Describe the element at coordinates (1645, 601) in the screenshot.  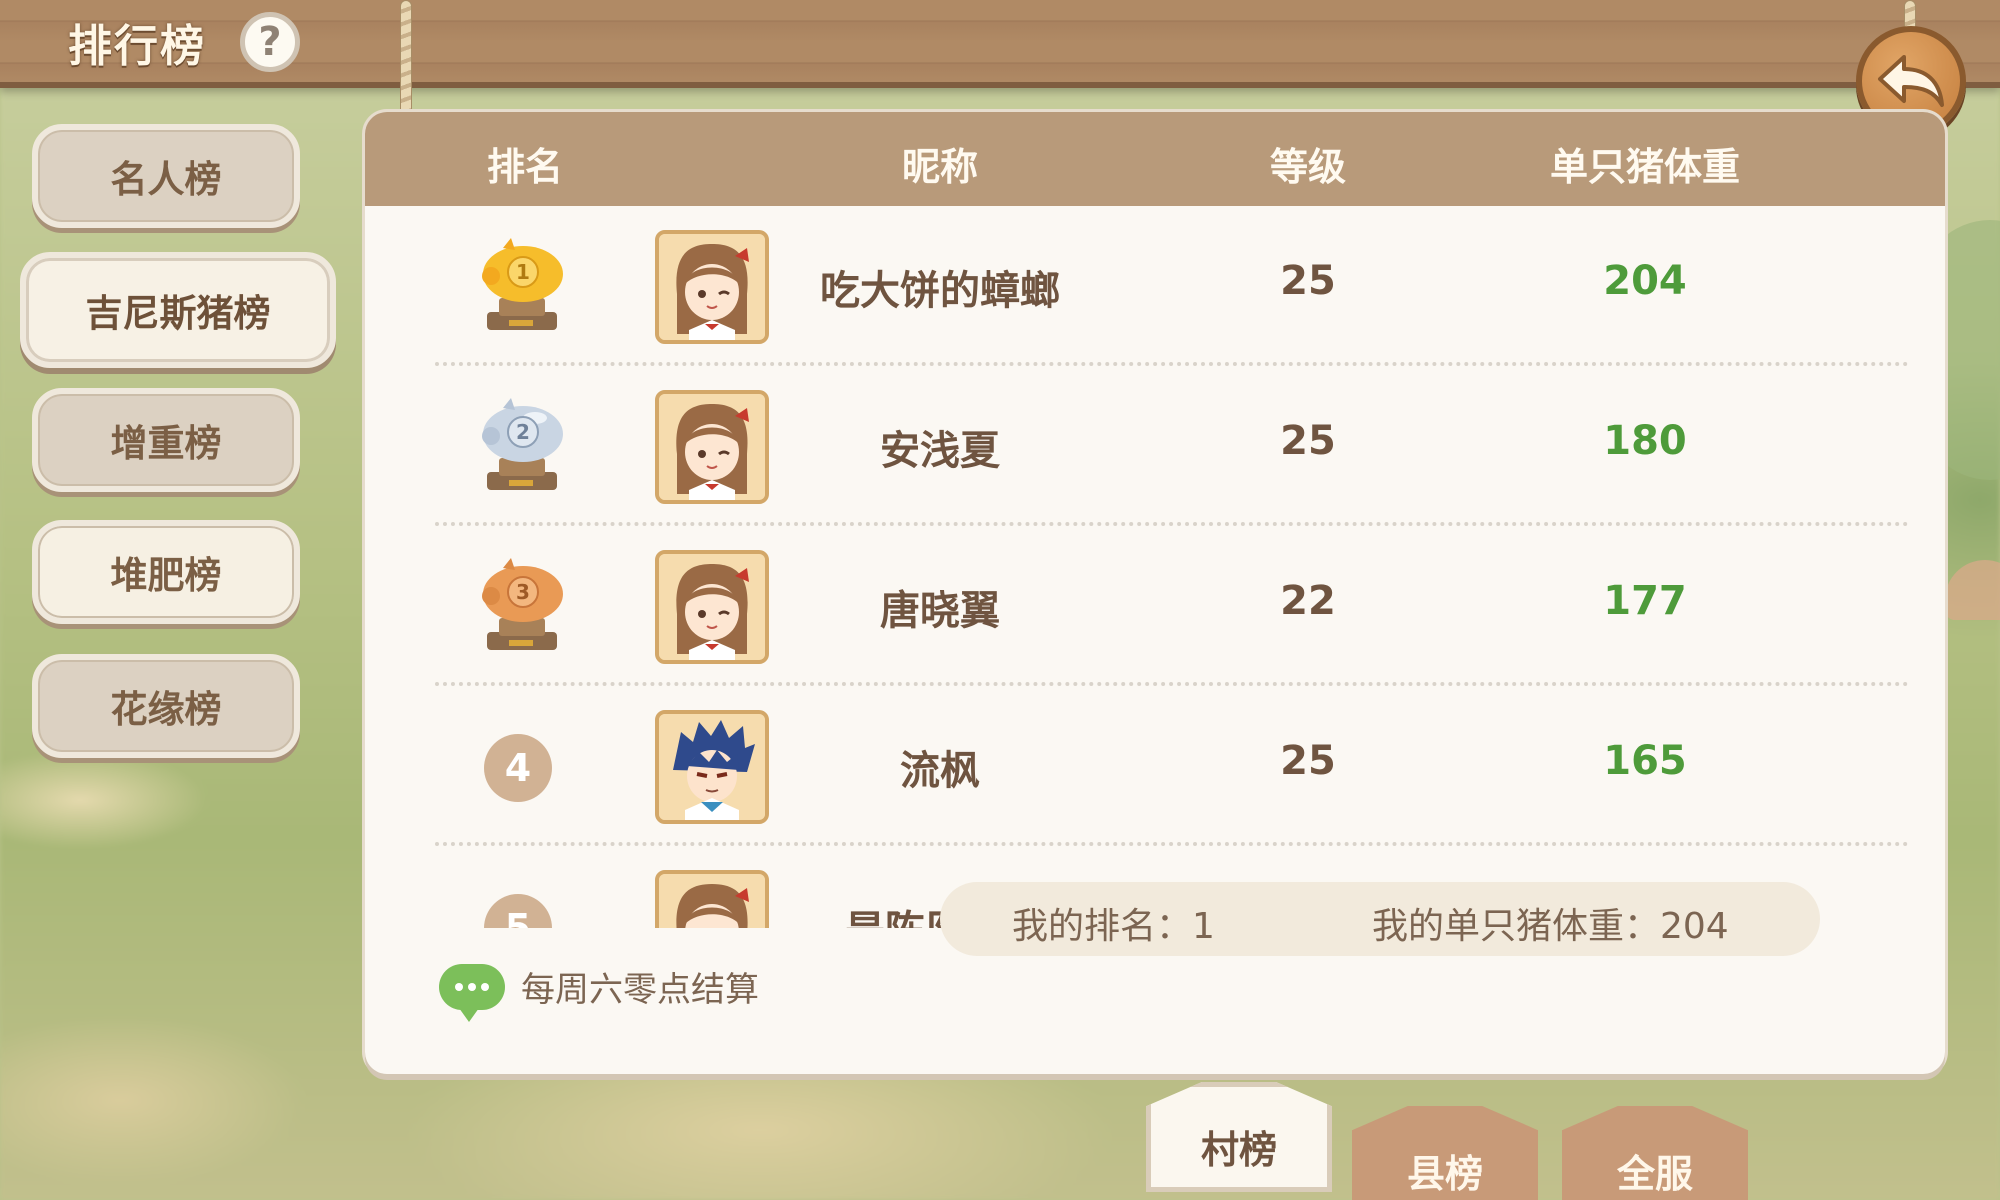
I see `pig-weight: 177` at that location.